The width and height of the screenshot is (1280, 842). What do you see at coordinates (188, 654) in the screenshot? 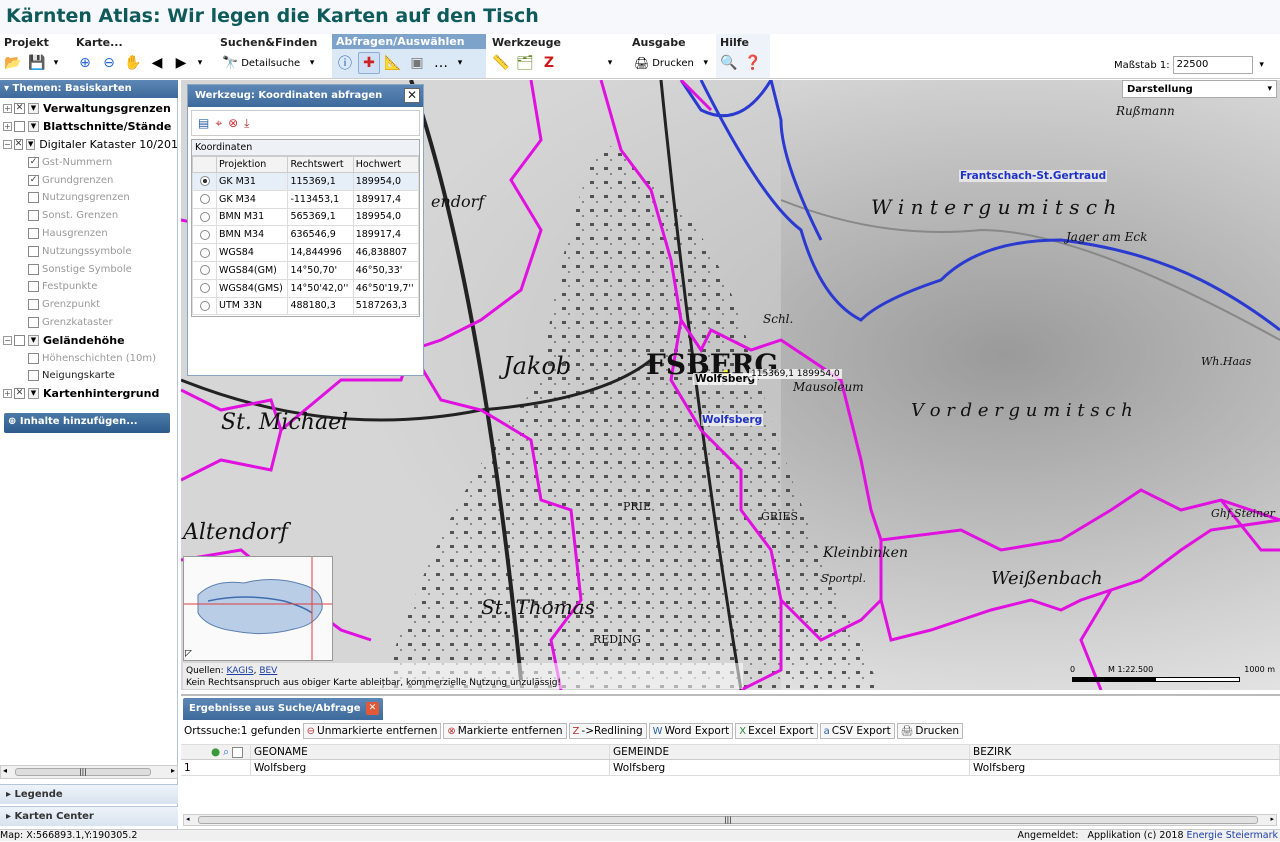
I see `collapse-overview-icon: ◸` at bounding box center [188, 654].